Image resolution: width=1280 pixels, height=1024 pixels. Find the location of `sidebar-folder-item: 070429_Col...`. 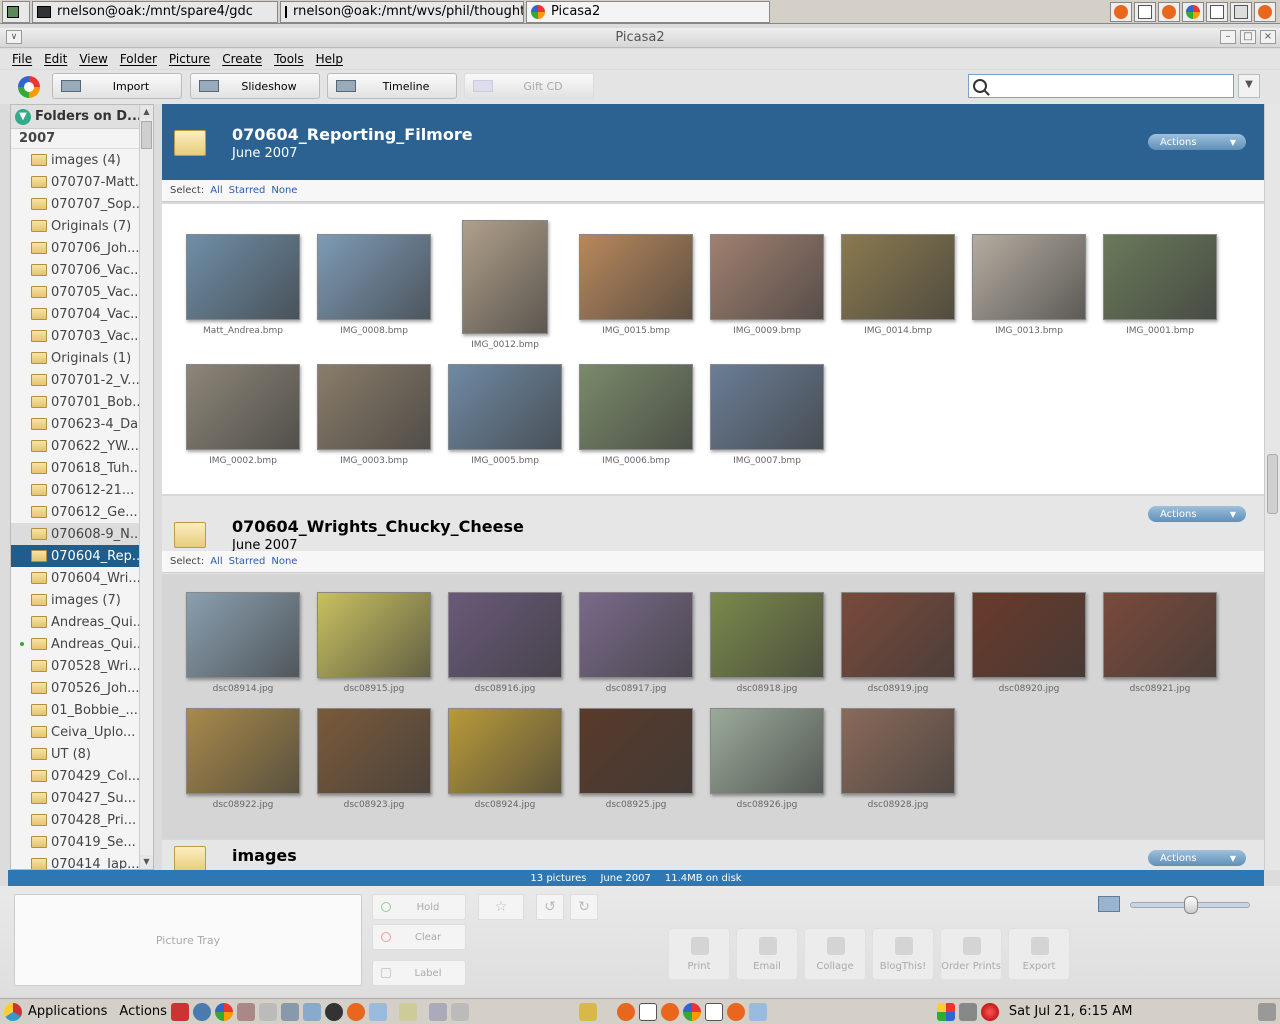

sidebar-folder-item: 070429_Col... is located at coordinates (82, 776).